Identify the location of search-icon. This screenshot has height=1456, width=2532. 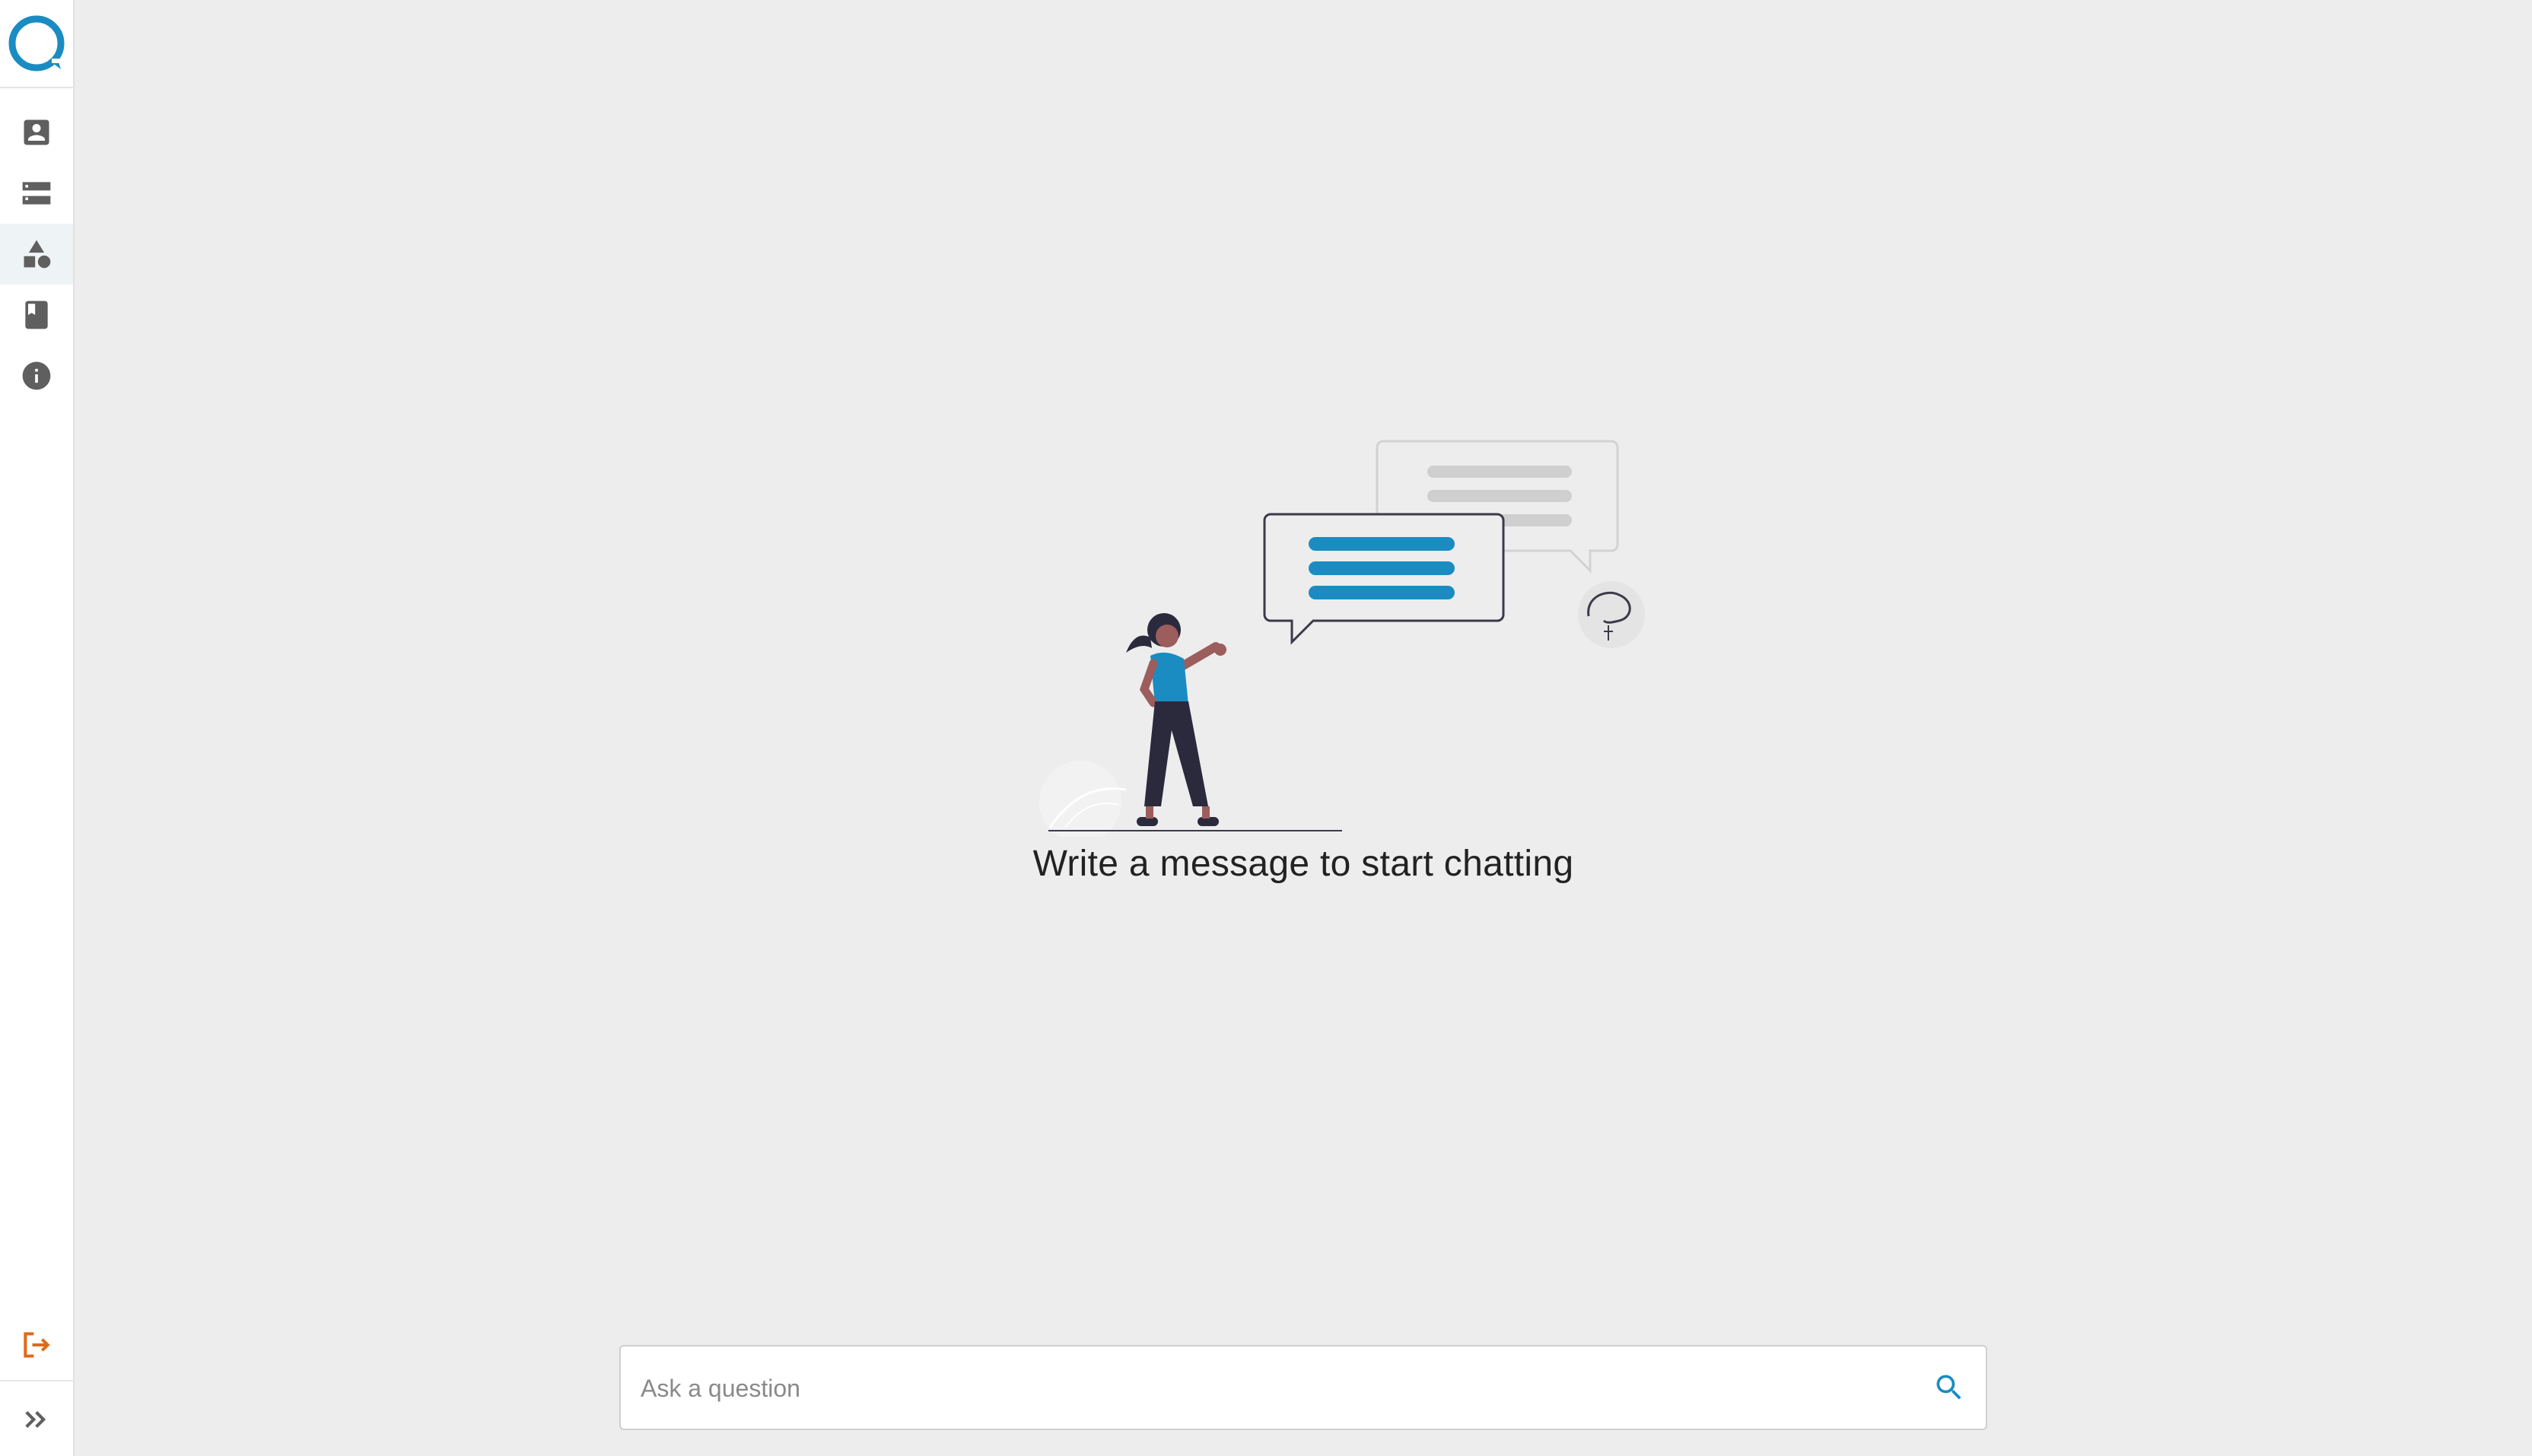
(1949, 1387).